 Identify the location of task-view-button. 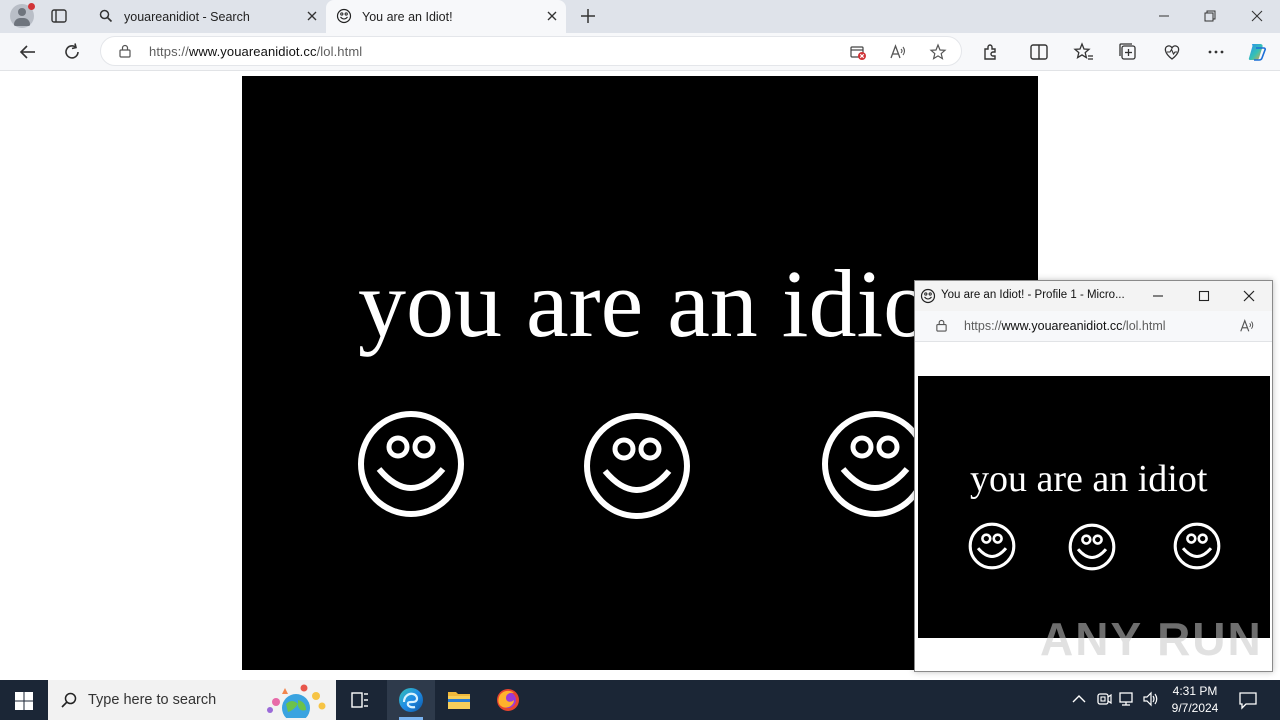
(360, 700).